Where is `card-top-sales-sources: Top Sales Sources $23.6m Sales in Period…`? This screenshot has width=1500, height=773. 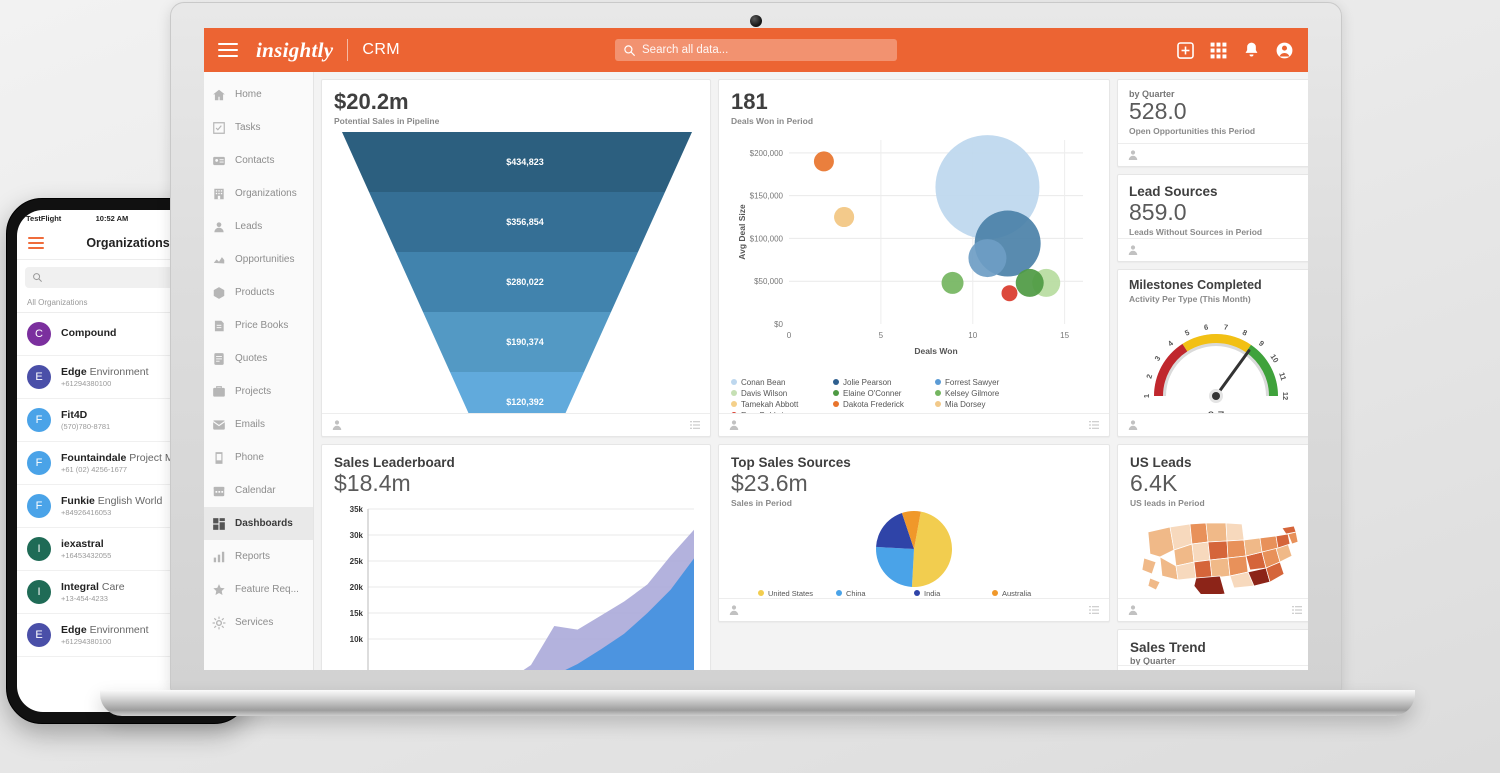 card-top-sales-sources: Top Sales Sources $23.6m Sales in Period… is located at coordinates (914, 533).